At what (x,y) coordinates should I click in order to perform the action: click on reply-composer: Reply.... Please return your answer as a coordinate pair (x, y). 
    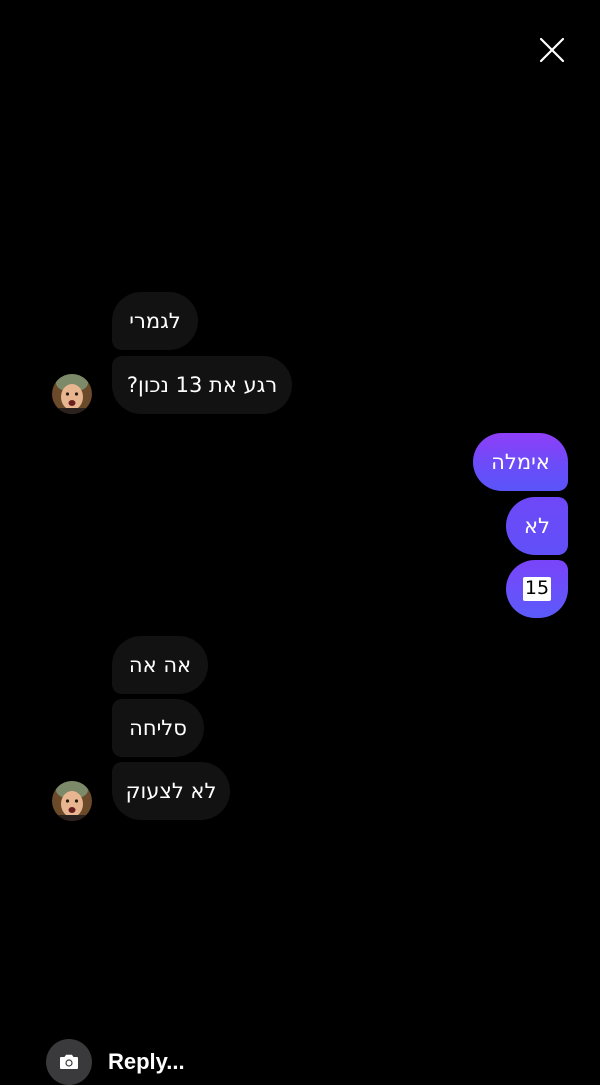
    Looking at the image, I should click on (115, 1062).